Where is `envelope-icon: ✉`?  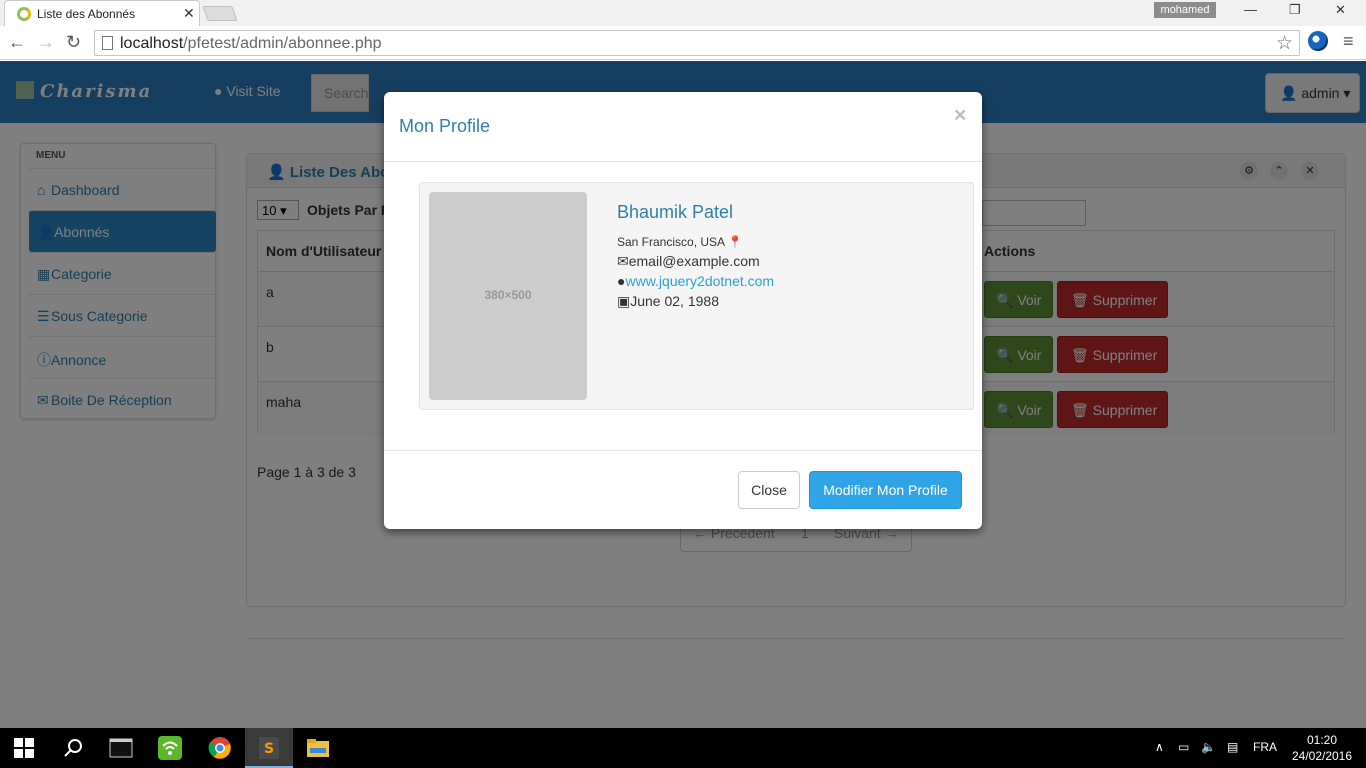 envelope-icon: ✉ is located at coordinates (623, 261).